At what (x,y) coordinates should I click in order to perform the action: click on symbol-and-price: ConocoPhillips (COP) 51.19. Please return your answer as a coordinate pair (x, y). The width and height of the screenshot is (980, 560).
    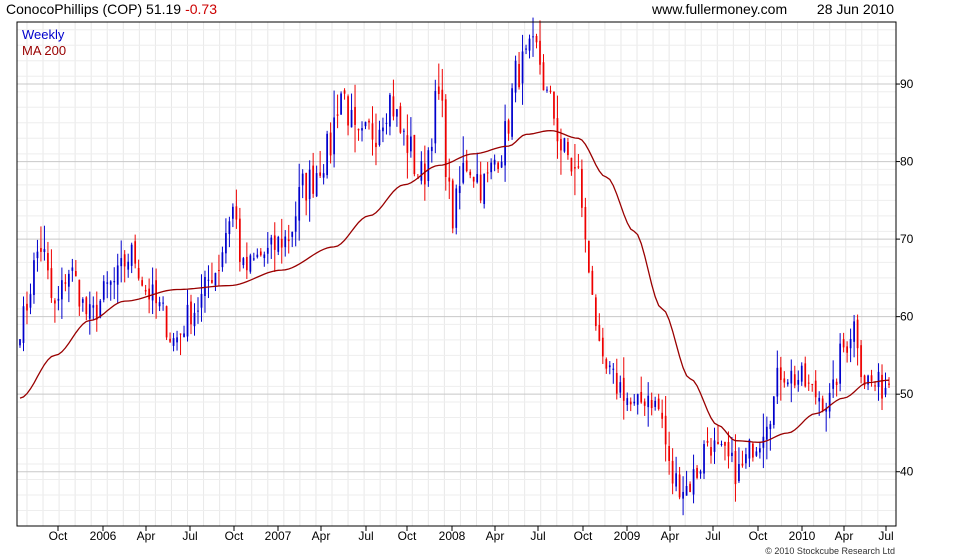
    Looking at the image, I should click on (93, 9).